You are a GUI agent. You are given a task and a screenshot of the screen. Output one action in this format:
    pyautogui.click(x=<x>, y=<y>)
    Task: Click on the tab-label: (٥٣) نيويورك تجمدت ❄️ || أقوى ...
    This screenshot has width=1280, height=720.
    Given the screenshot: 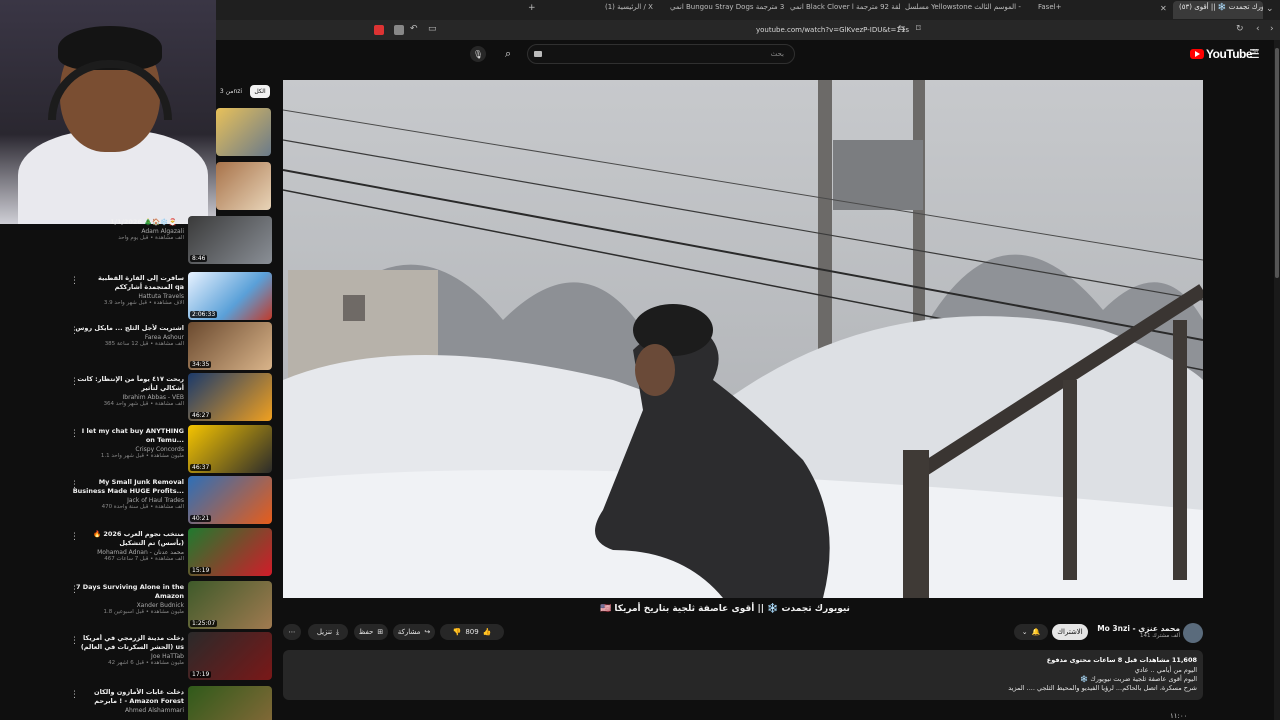 What is the action you would take?
    pyautogui.click(x=1221, y=7)
    